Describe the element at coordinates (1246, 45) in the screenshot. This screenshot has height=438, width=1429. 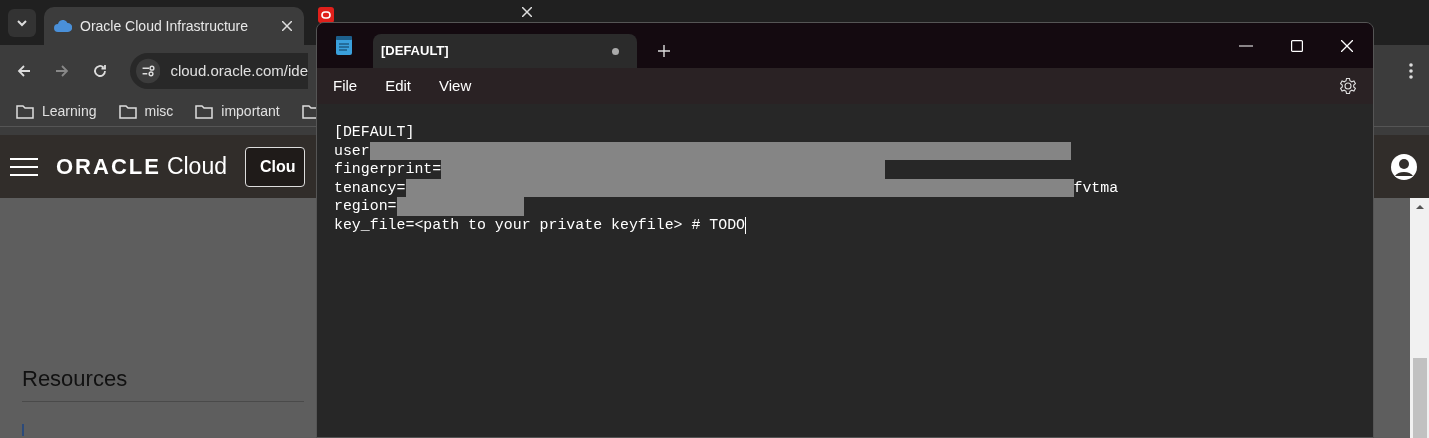
I see `minimize-icon` at that location.